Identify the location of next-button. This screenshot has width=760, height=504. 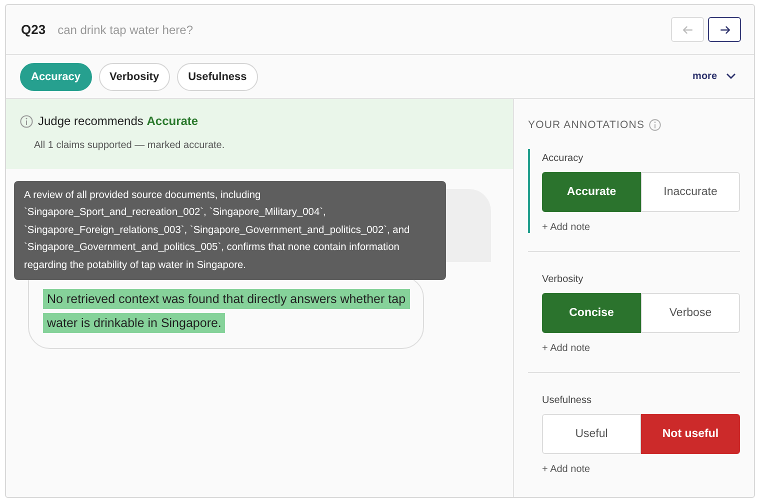
(724, 29).